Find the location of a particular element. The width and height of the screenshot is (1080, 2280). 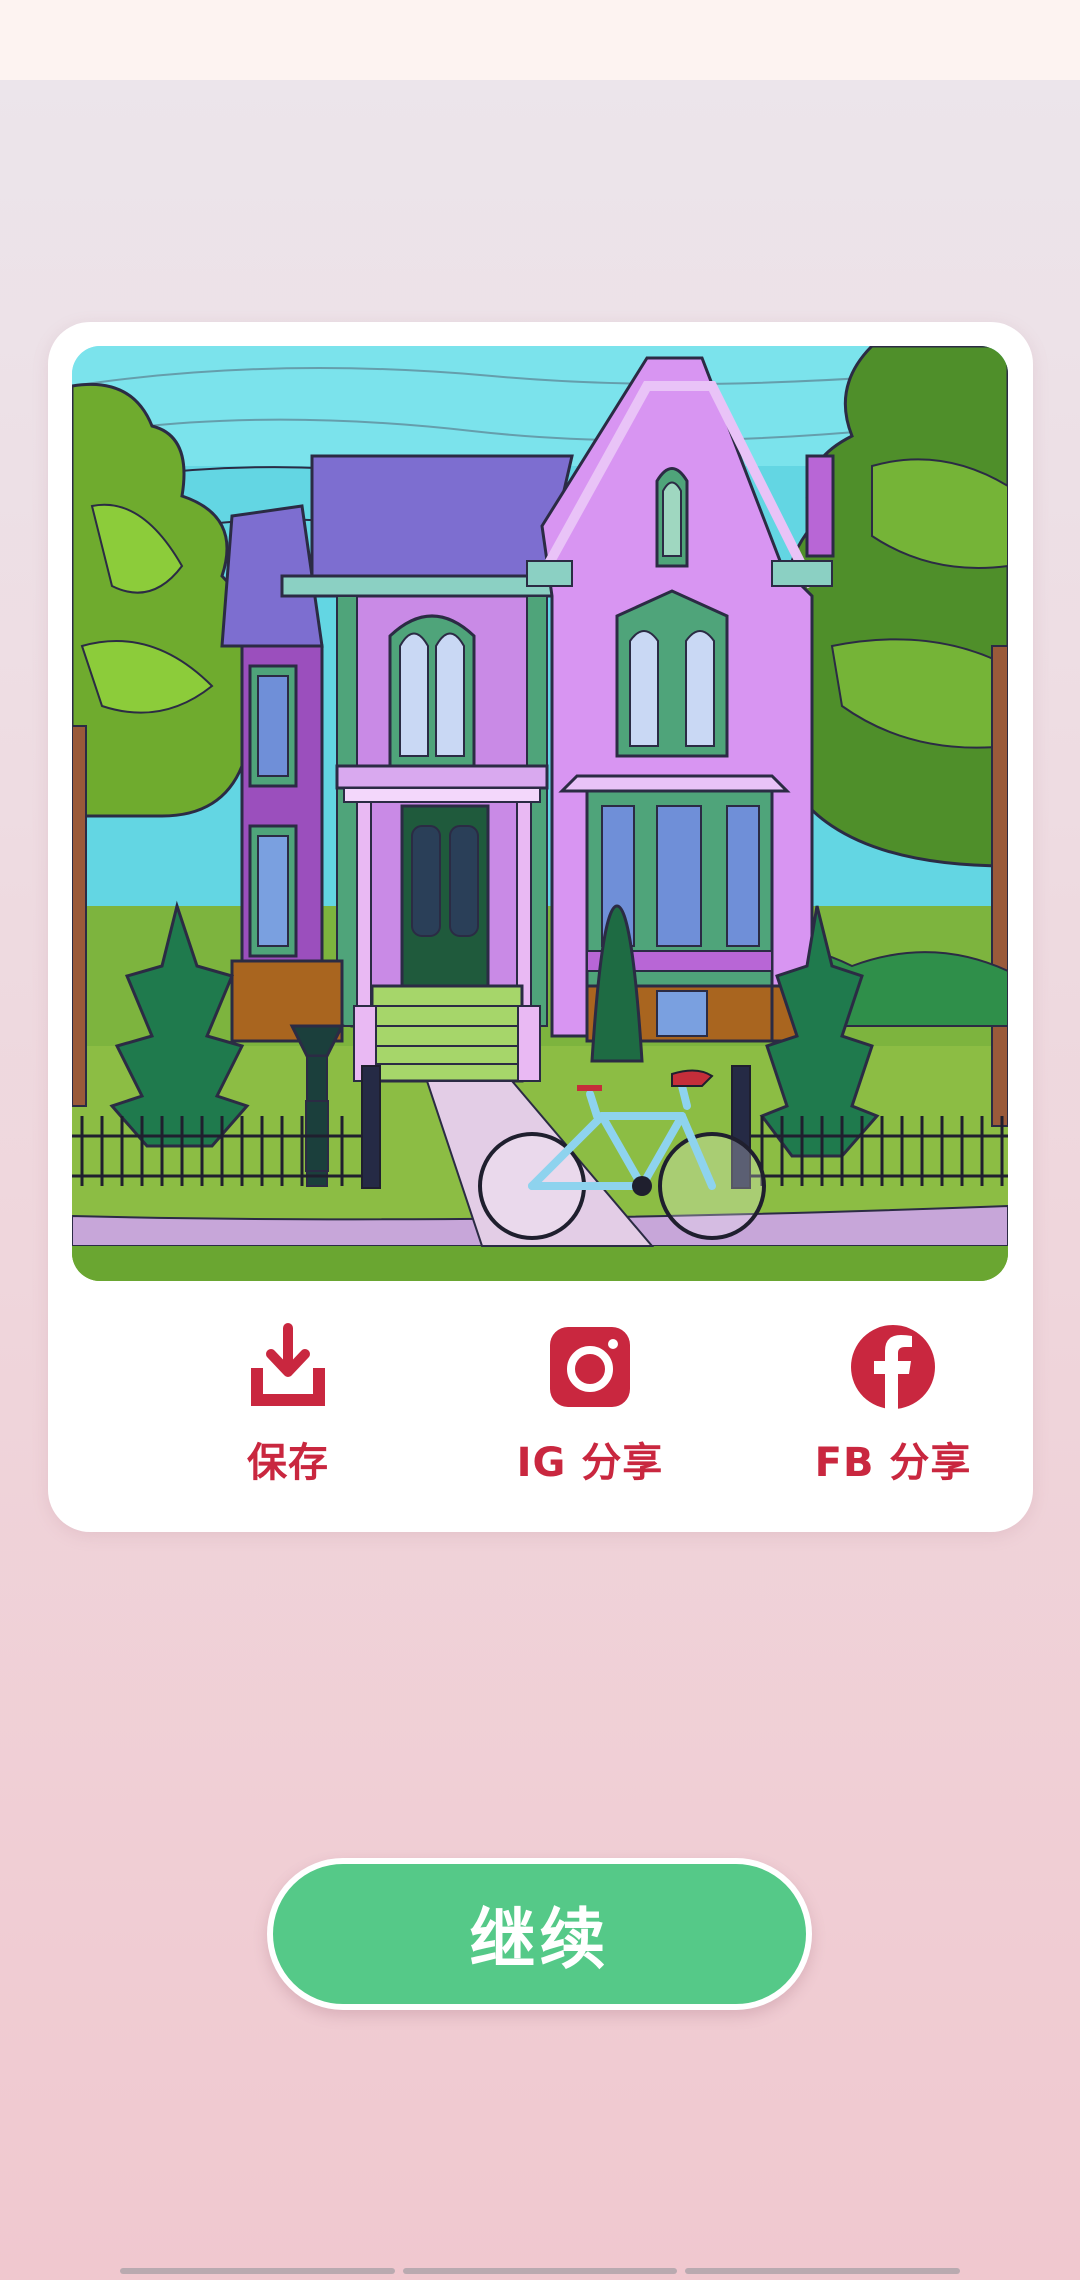

save-label: 保存 is located at coordinates (288, 1463).